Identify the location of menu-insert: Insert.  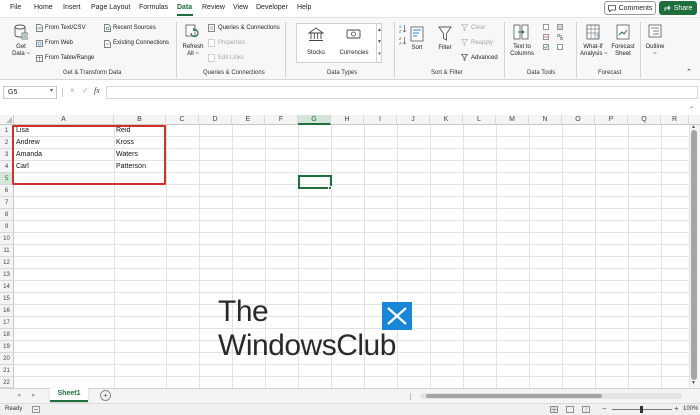
(72, 7).